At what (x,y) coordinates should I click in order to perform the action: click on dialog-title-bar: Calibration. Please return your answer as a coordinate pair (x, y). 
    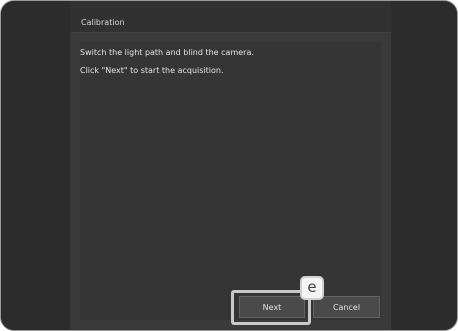
    Looking at the image, I should click on (230, 17).